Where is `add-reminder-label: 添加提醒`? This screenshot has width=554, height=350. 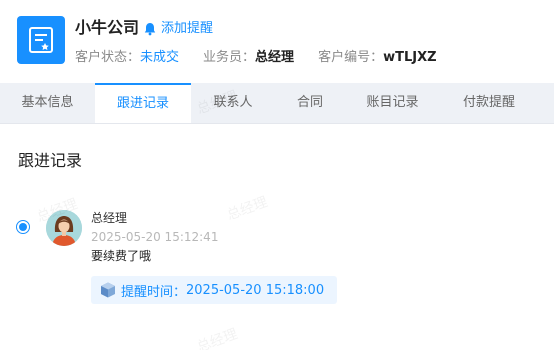 add-reminder-label: 添加提醒 is located at coordinates (187, 28).